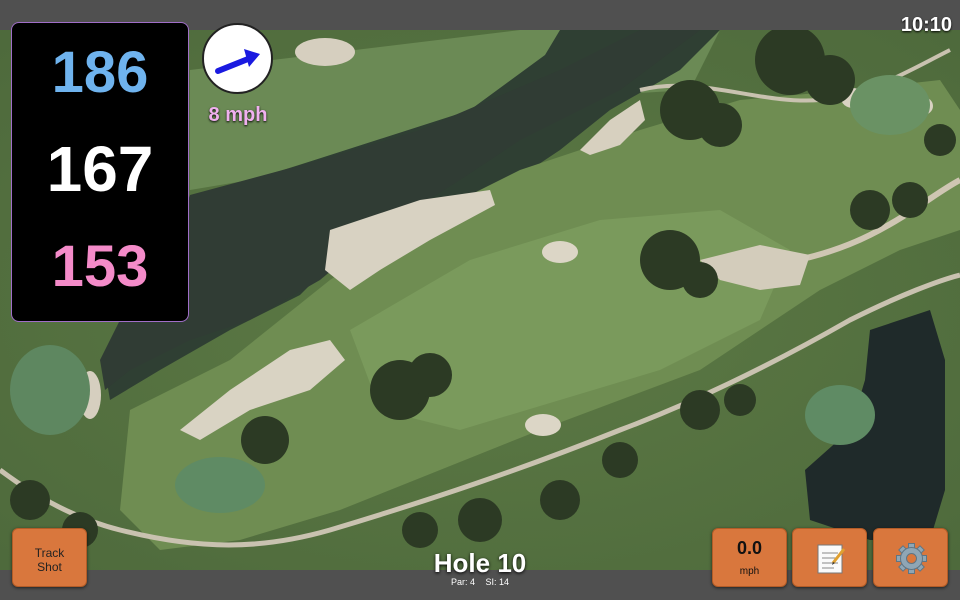 This screenshot has width=960, height=600. Describe the element at coordinates (749, 548) in the screenshot. I see `speed-value: 0.0` at that location.